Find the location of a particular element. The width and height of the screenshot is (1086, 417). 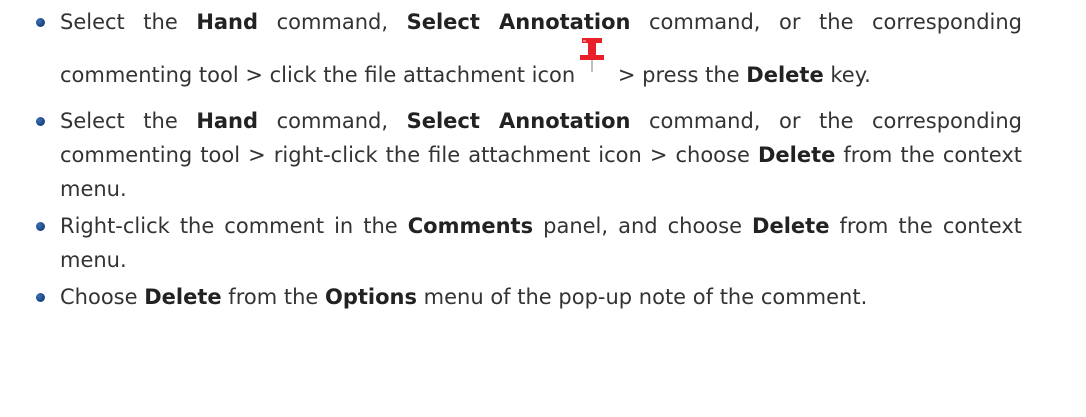

item-text: menu of the pop-up note of the comment. is located at coordinates (642, 297).